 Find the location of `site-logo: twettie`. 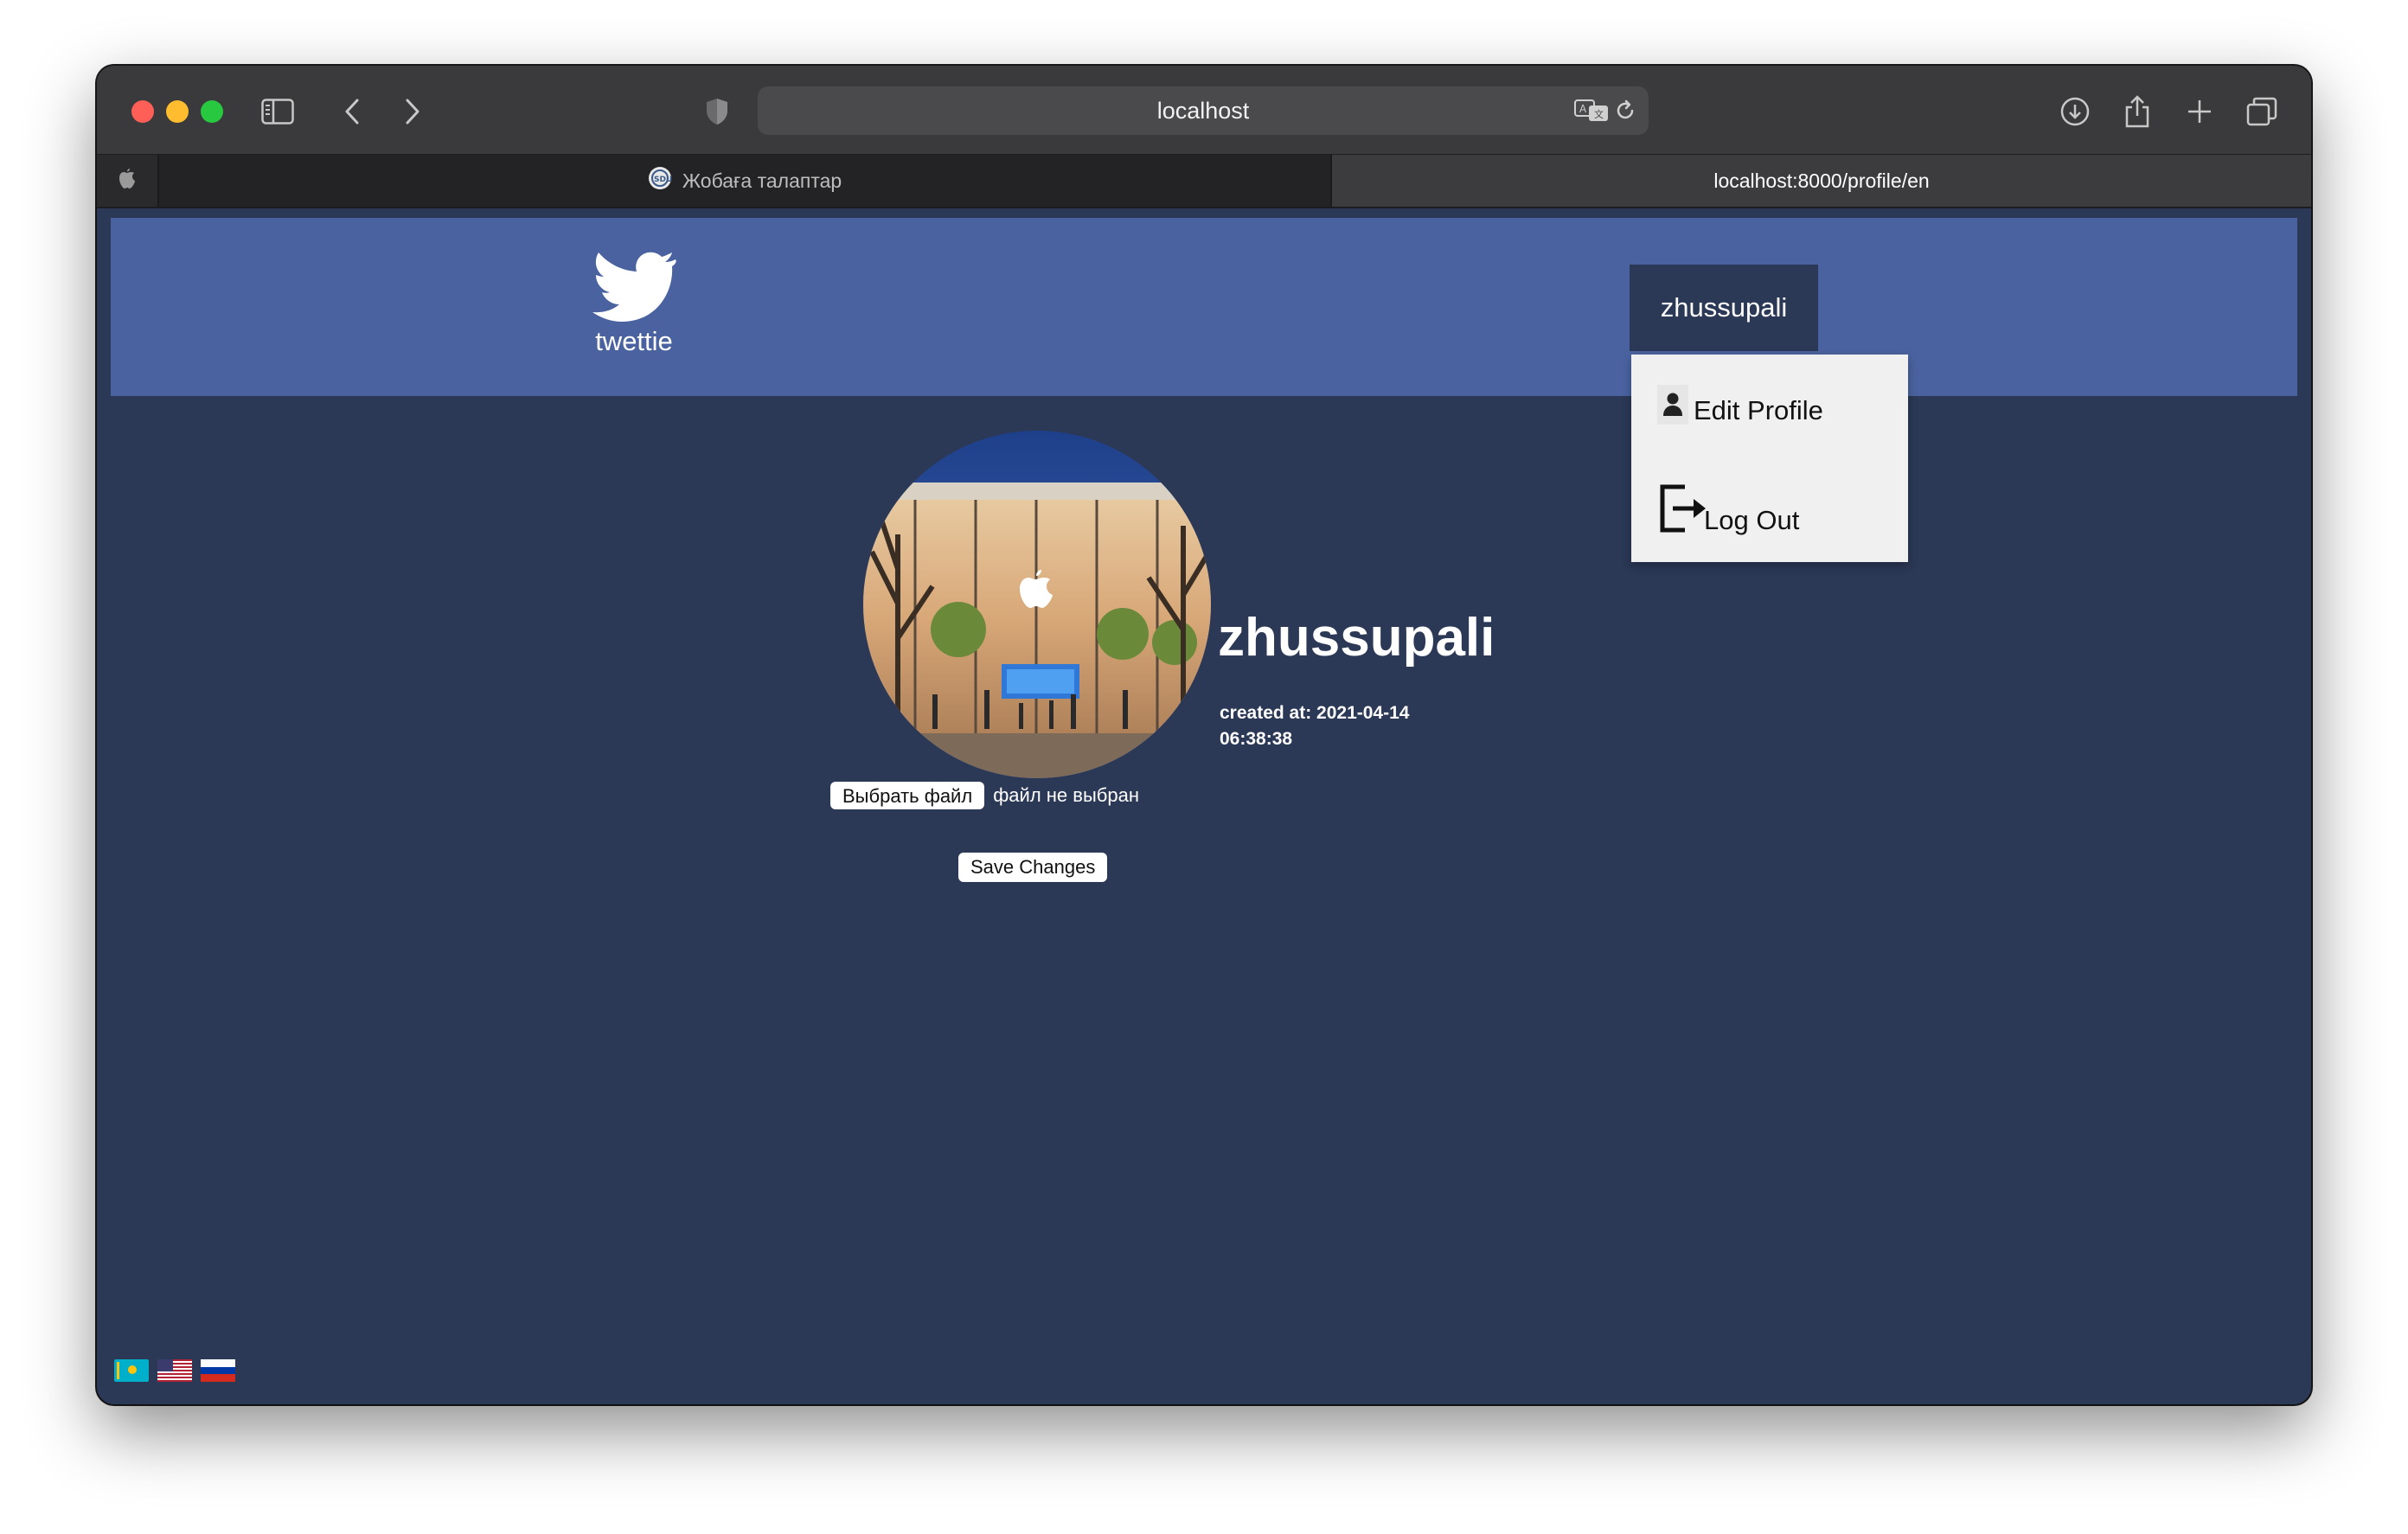

site-logo: twettie is located at coordinates (634, 304).